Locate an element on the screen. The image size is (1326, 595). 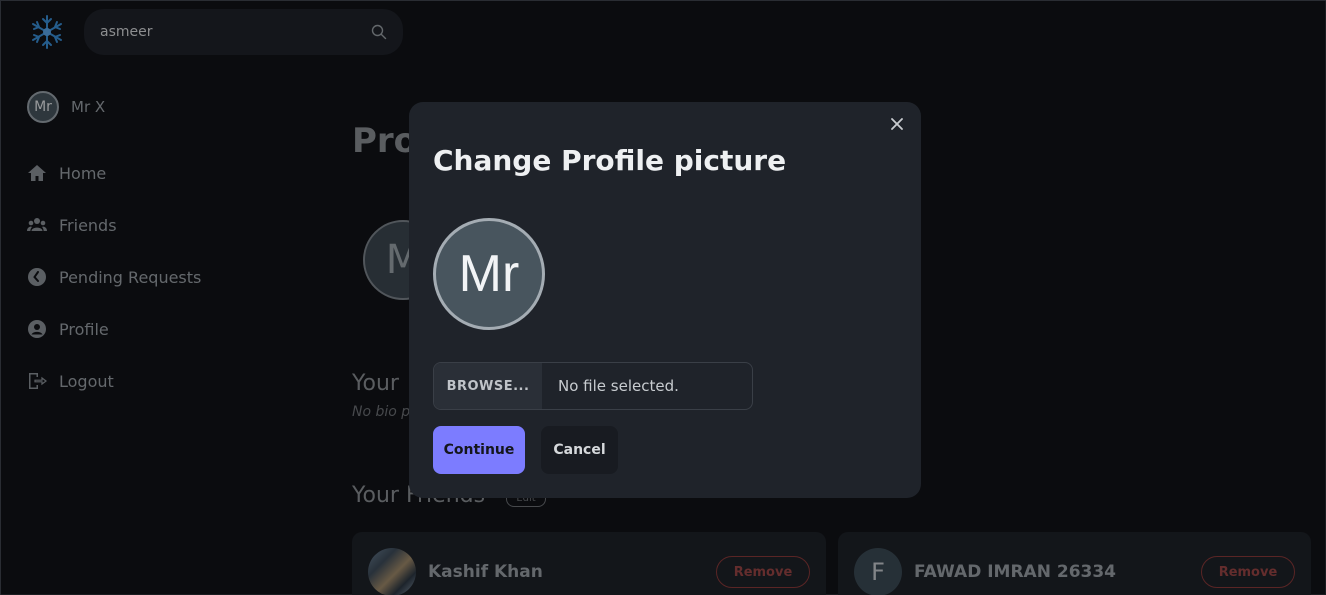
dialog-title: Change Profile picture is located at coordinates (610, 160).